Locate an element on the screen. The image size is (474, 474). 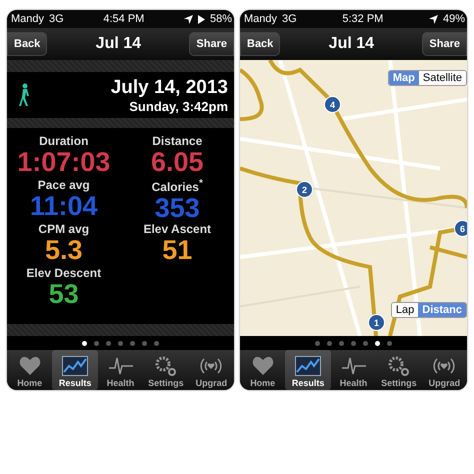
status-time: 5:32 PM is located at coordinates (363, 19).